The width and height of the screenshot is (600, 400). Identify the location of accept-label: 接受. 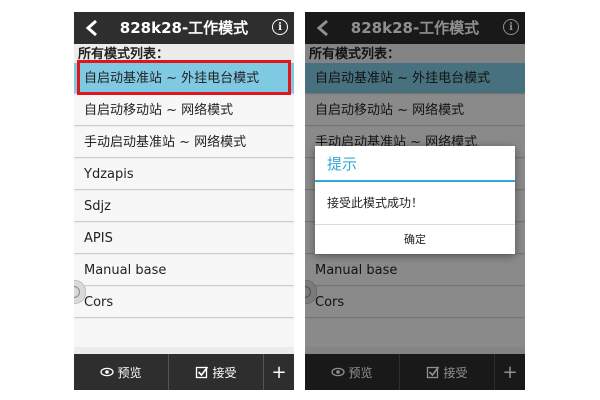
(224, 372).